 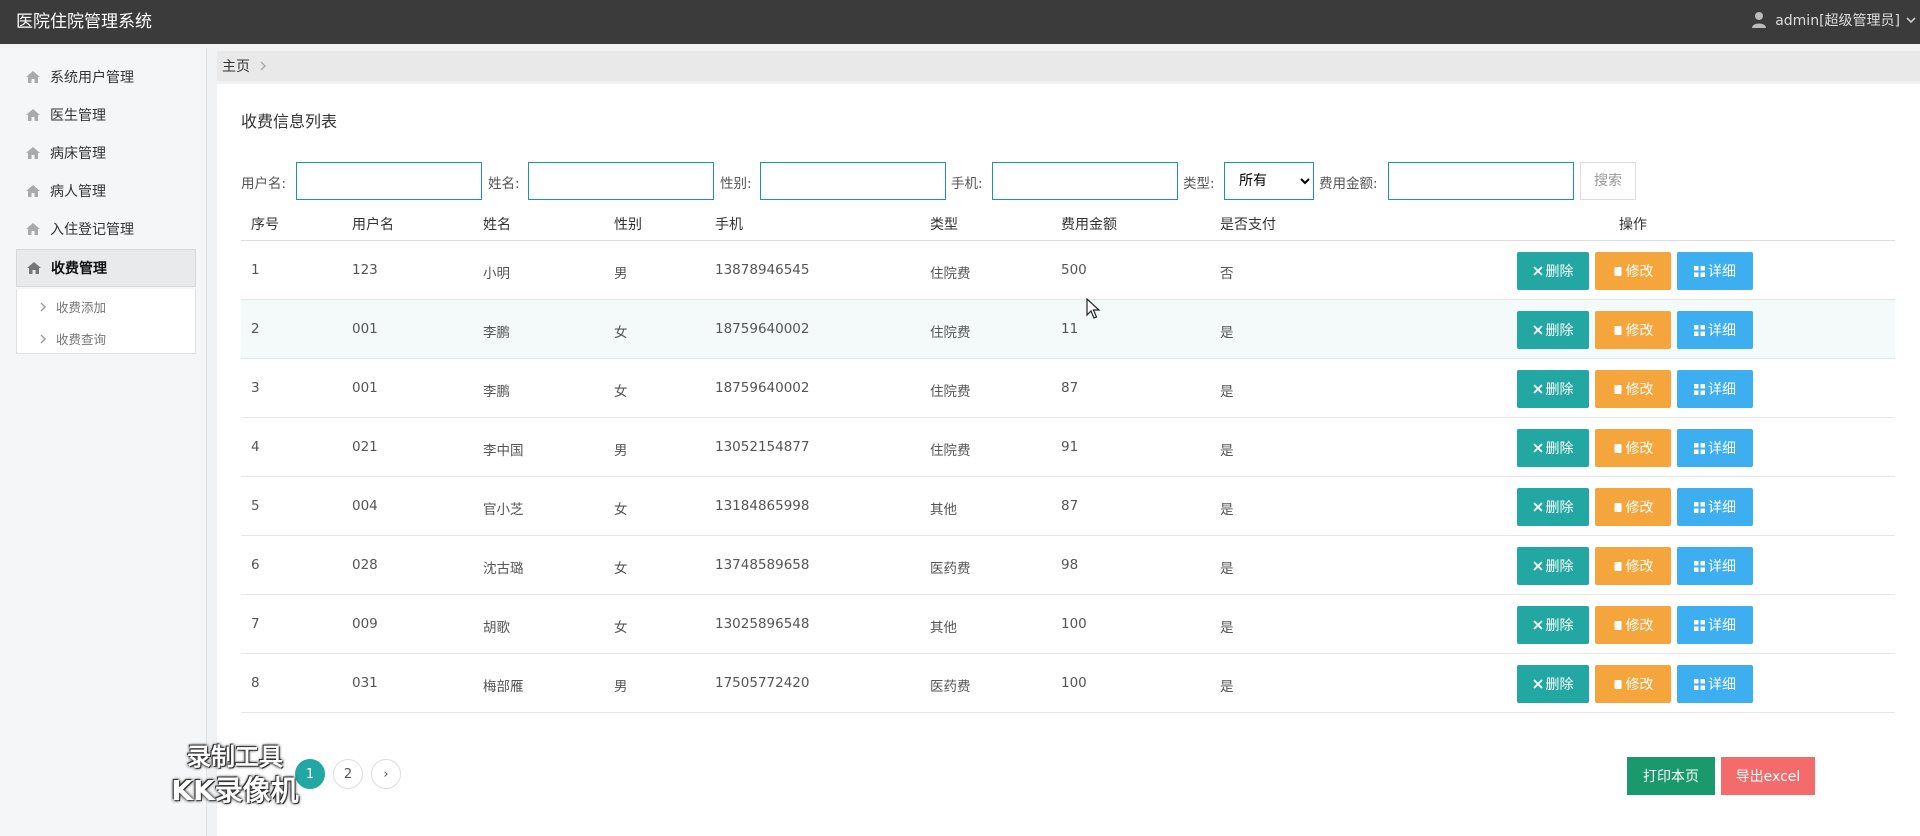 I want to click on watermark-line-2: KK录像机, so click(x=235, y=790).